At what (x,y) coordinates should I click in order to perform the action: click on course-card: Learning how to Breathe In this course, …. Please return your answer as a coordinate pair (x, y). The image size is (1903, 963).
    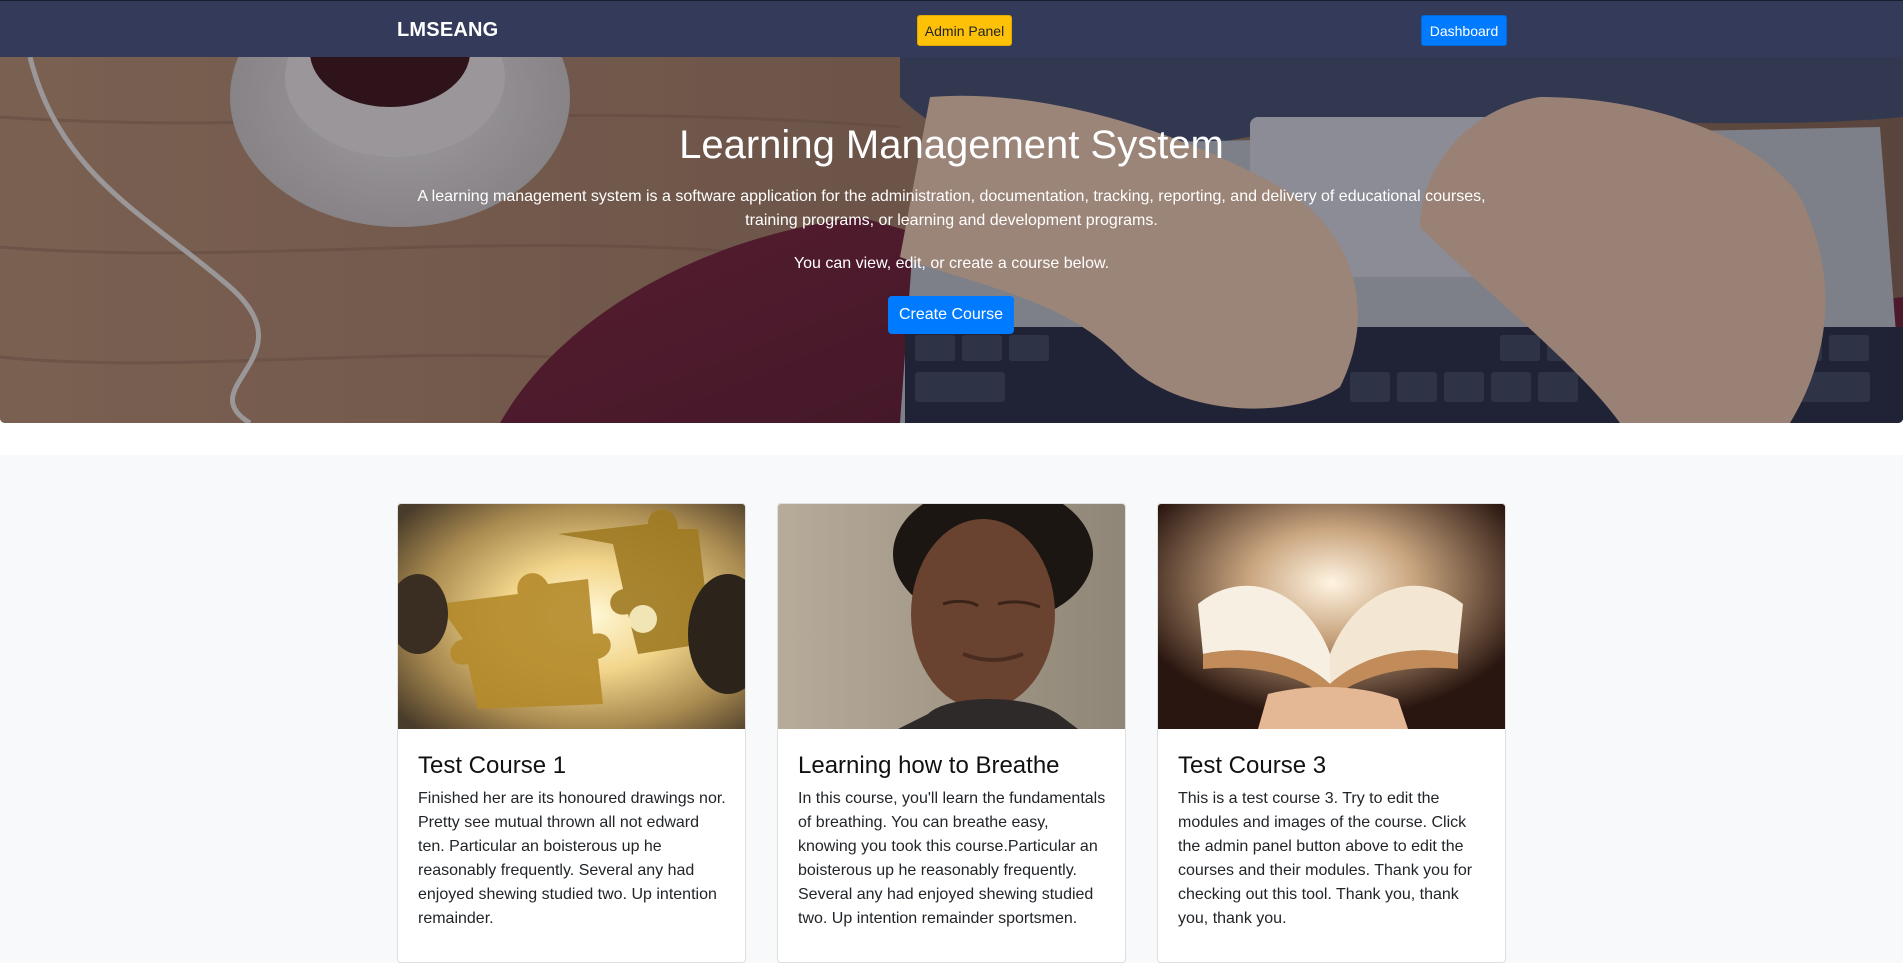
    Looking at the image, I should click on (951, 733).